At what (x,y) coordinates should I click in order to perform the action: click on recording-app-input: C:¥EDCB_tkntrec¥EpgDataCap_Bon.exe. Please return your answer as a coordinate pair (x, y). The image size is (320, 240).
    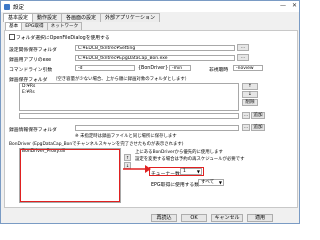
    Looking at the image, I should click on (155, 58).